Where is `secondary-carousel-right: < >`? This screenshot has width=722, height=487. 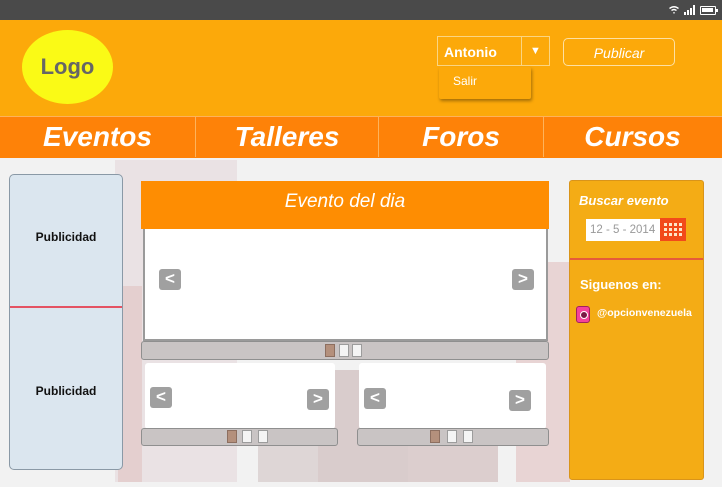 secondary-carousel-right: < > is located at coordinates (452, 396).